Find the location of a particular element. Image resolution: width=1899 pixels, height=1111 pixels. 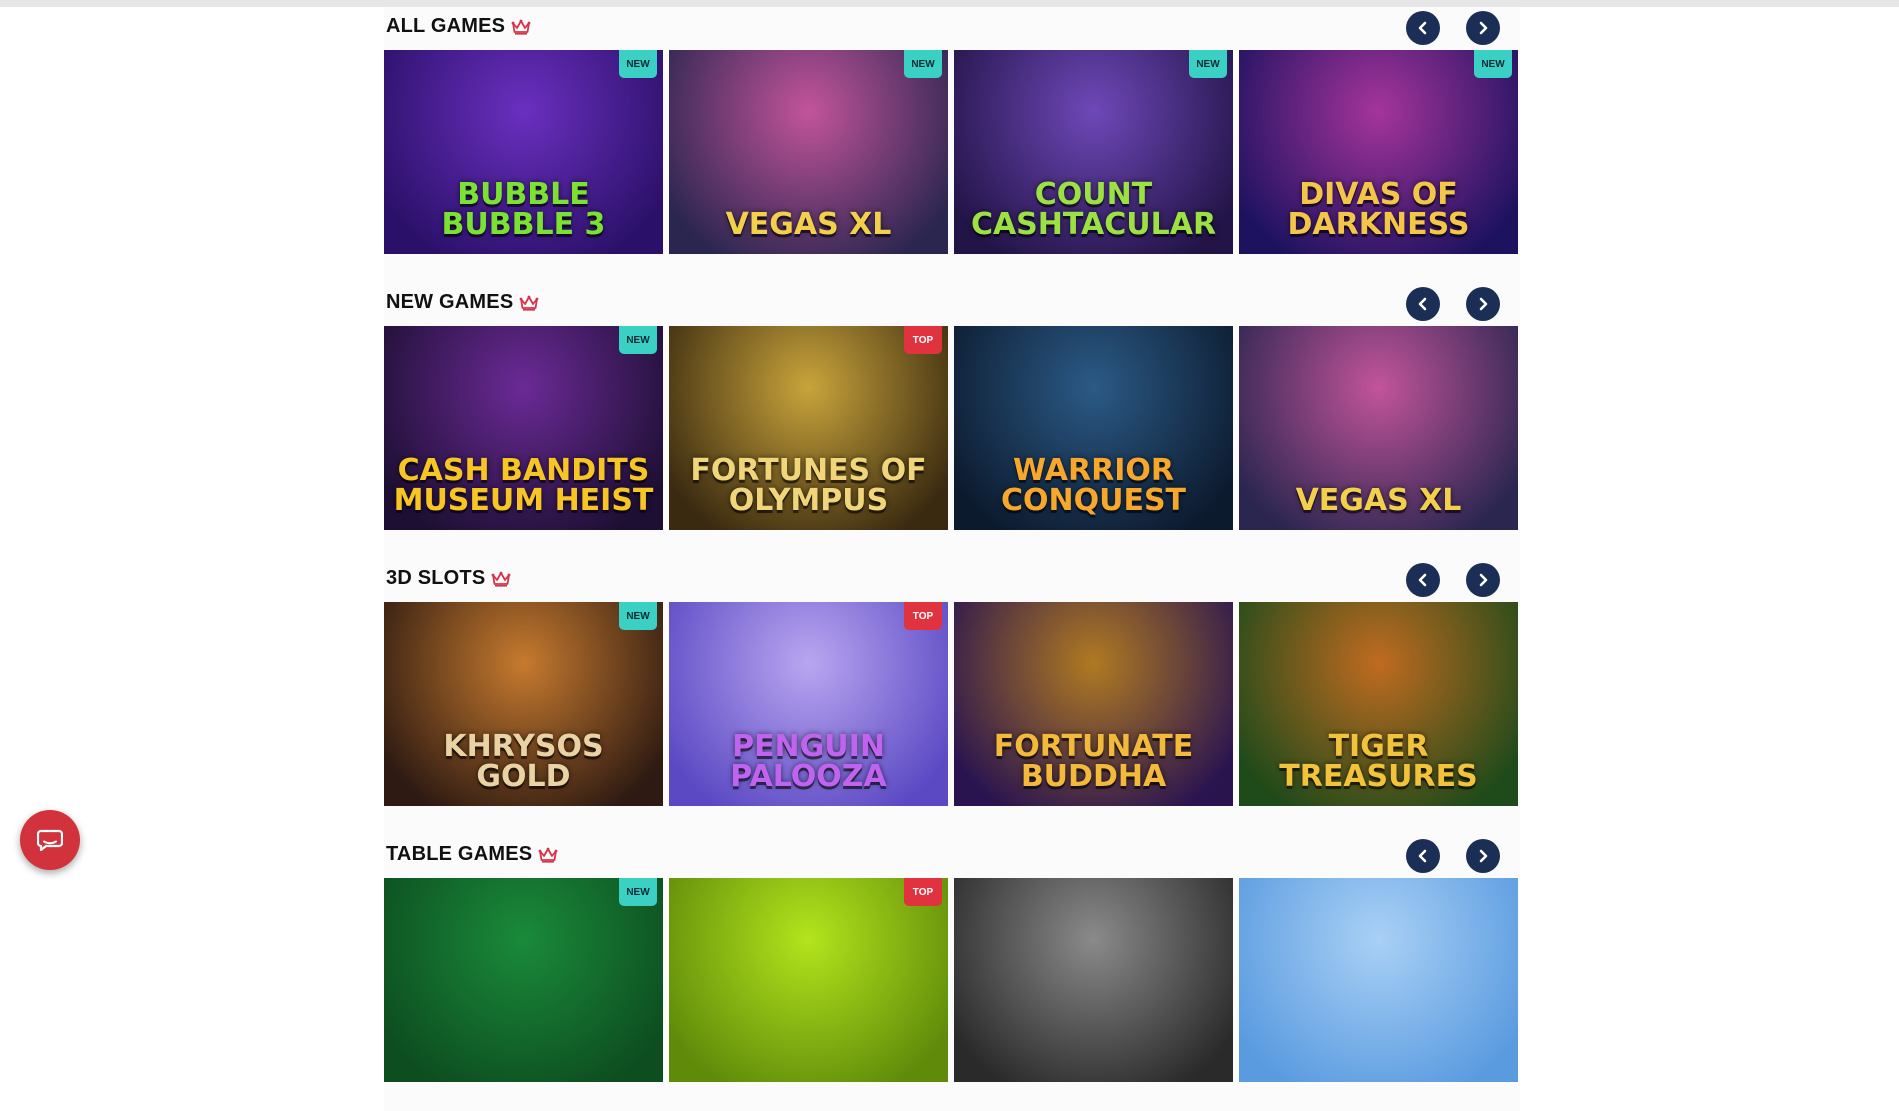

game-title: BUBBLE BUBBLE 3 is located at coordinates (523, 209).